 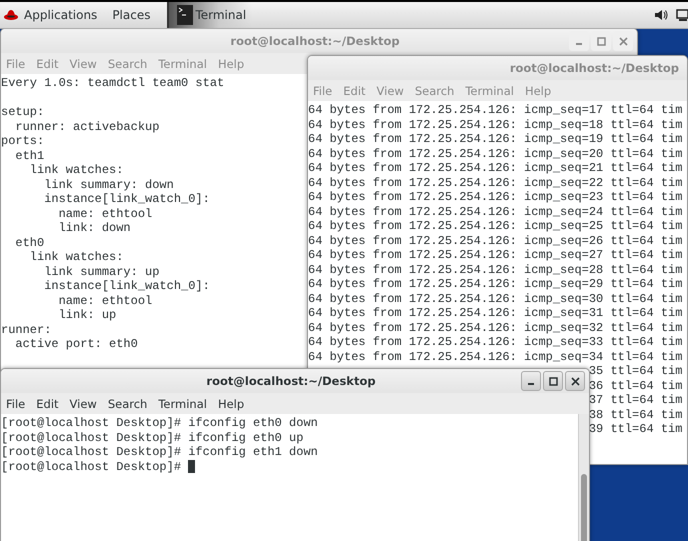 I want to click on maximize-button, so click(x=553, y=381).